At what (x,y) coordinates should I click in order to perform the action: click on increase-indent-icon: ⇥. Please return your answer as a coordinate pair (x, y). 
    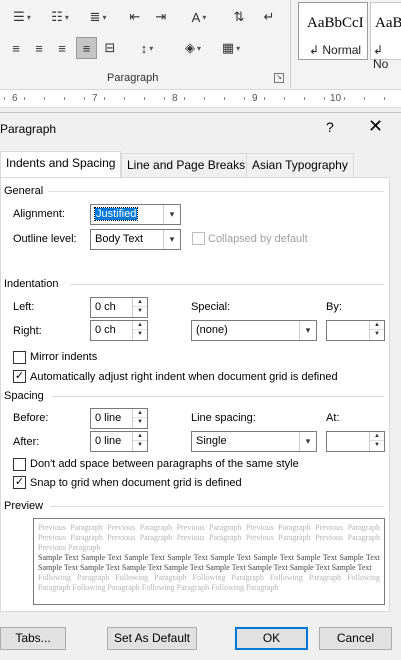
    Looking at the image, I should click on (161, 16).